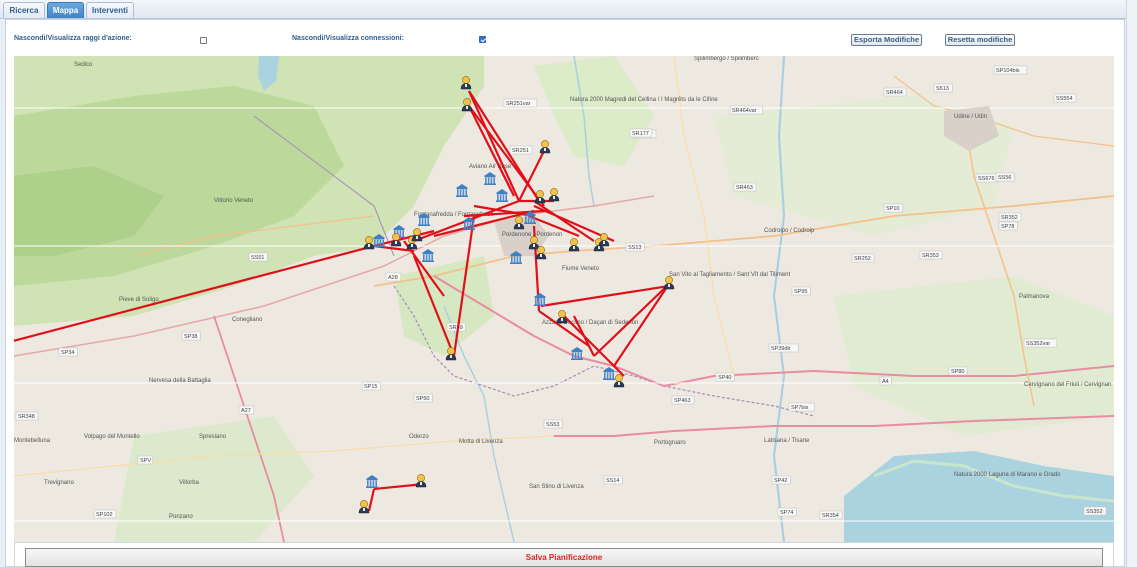  What do you see at coordinates (986, 179) in the screenshot?
I see `road-label: SS676` at bounding box center [986, 179].